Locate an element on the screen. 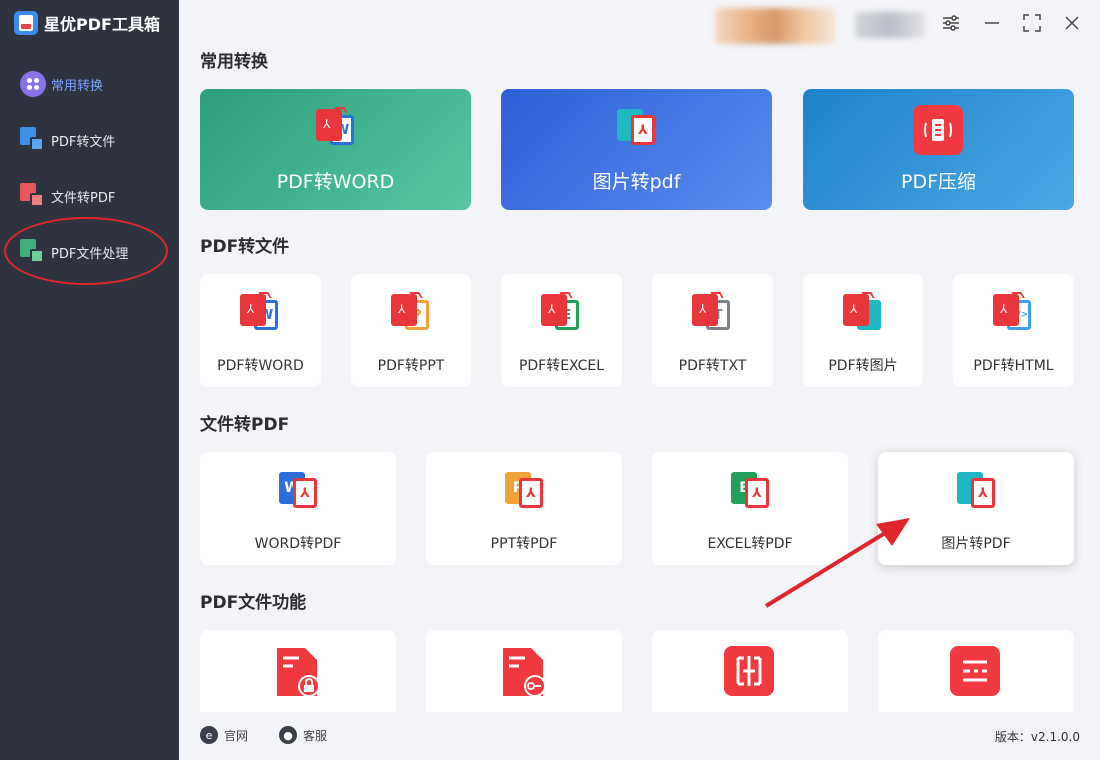  ie-icon: e is located at coordinates (209, 735).